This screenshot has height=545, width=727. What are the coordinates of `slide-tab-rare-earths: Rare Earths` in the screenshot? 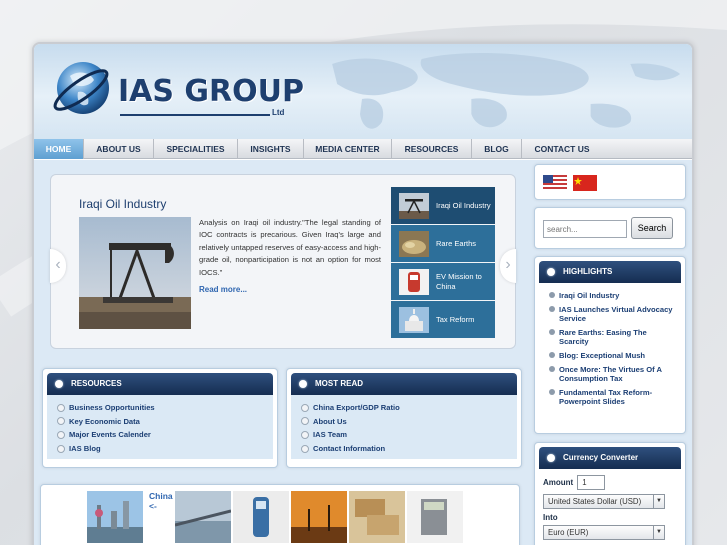 It's located at (443, 243).